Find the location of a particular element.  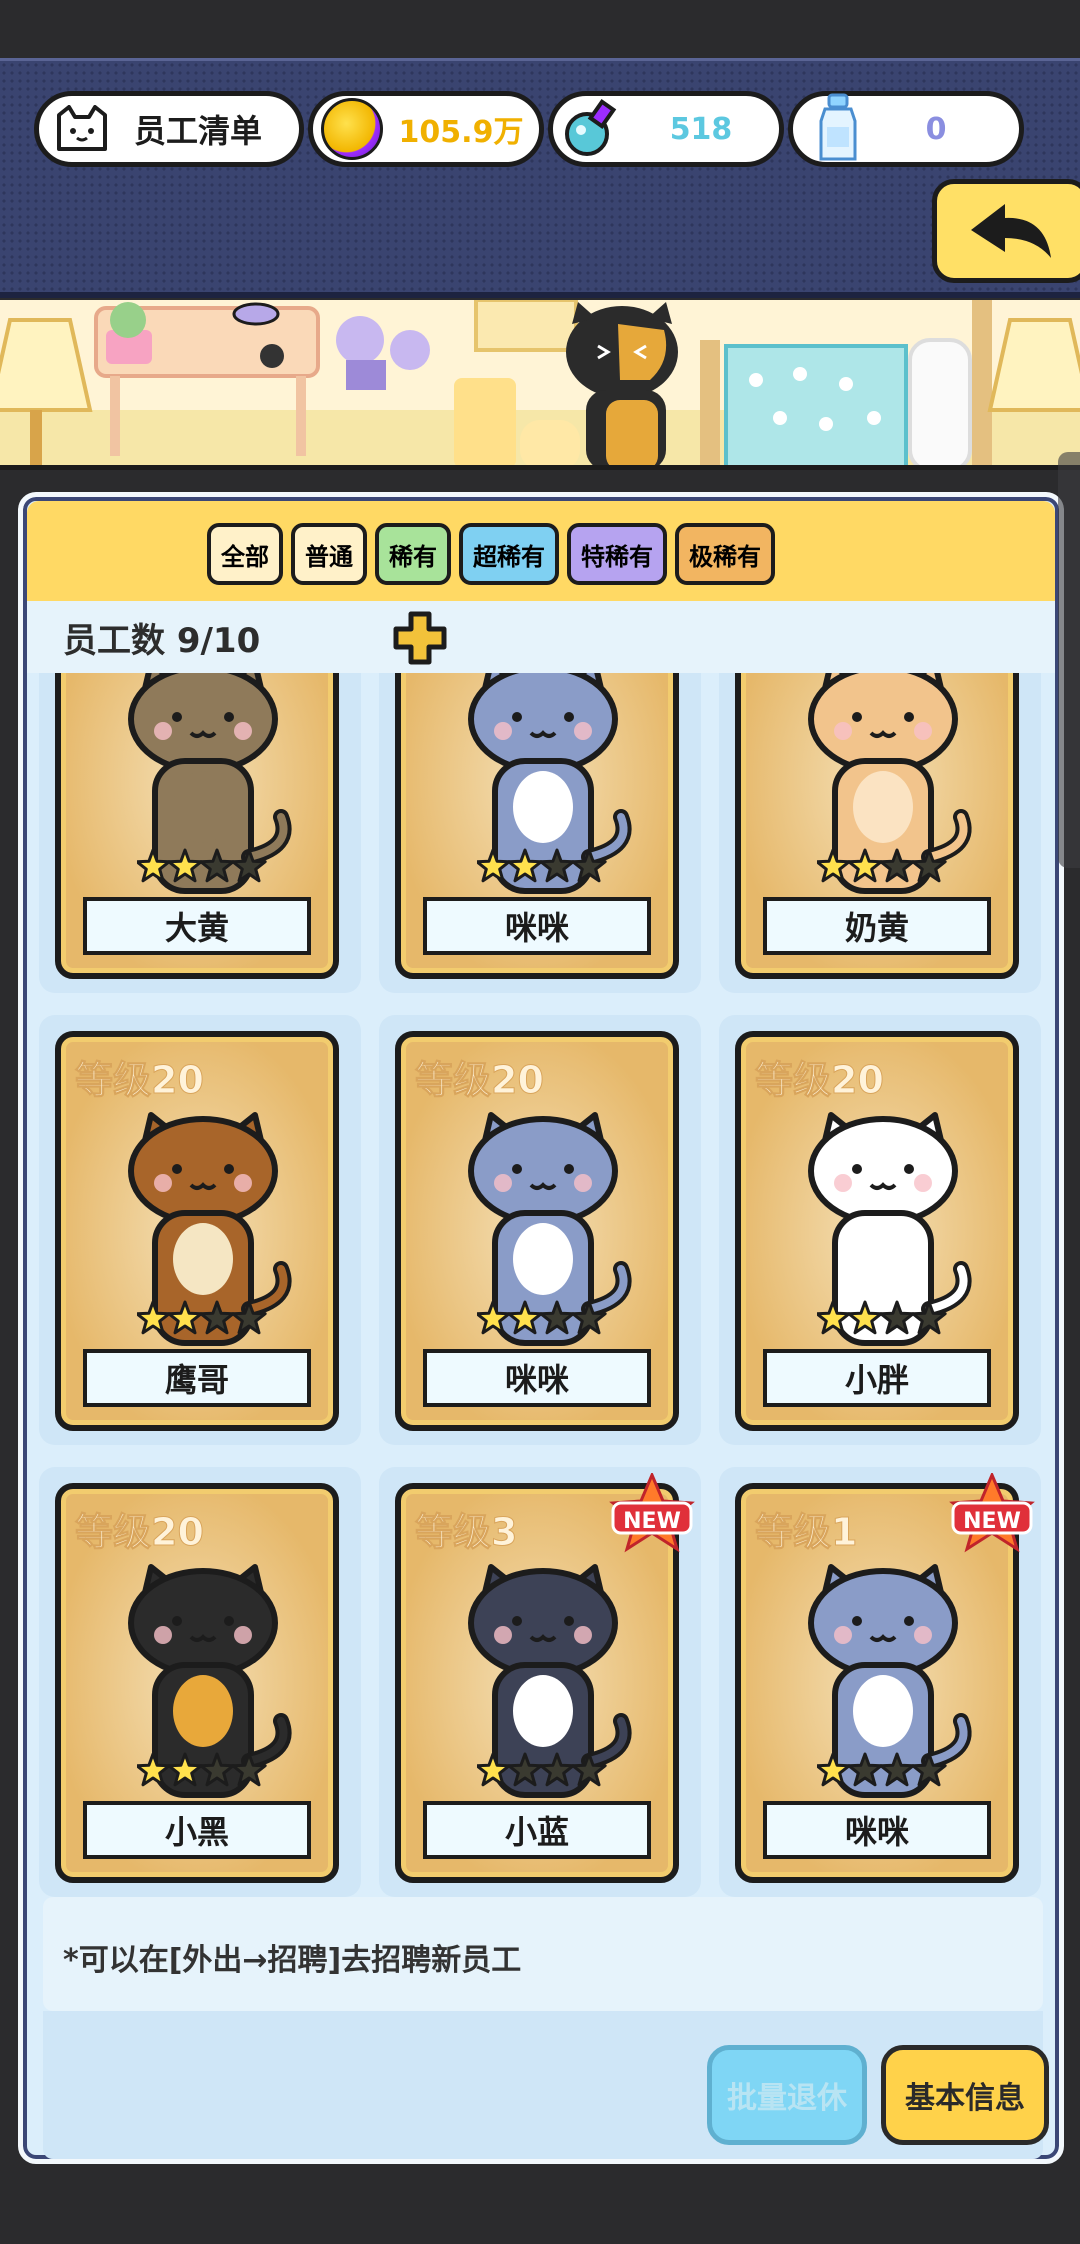

page-title: 员工清单 is located at coordinates (198, 131).